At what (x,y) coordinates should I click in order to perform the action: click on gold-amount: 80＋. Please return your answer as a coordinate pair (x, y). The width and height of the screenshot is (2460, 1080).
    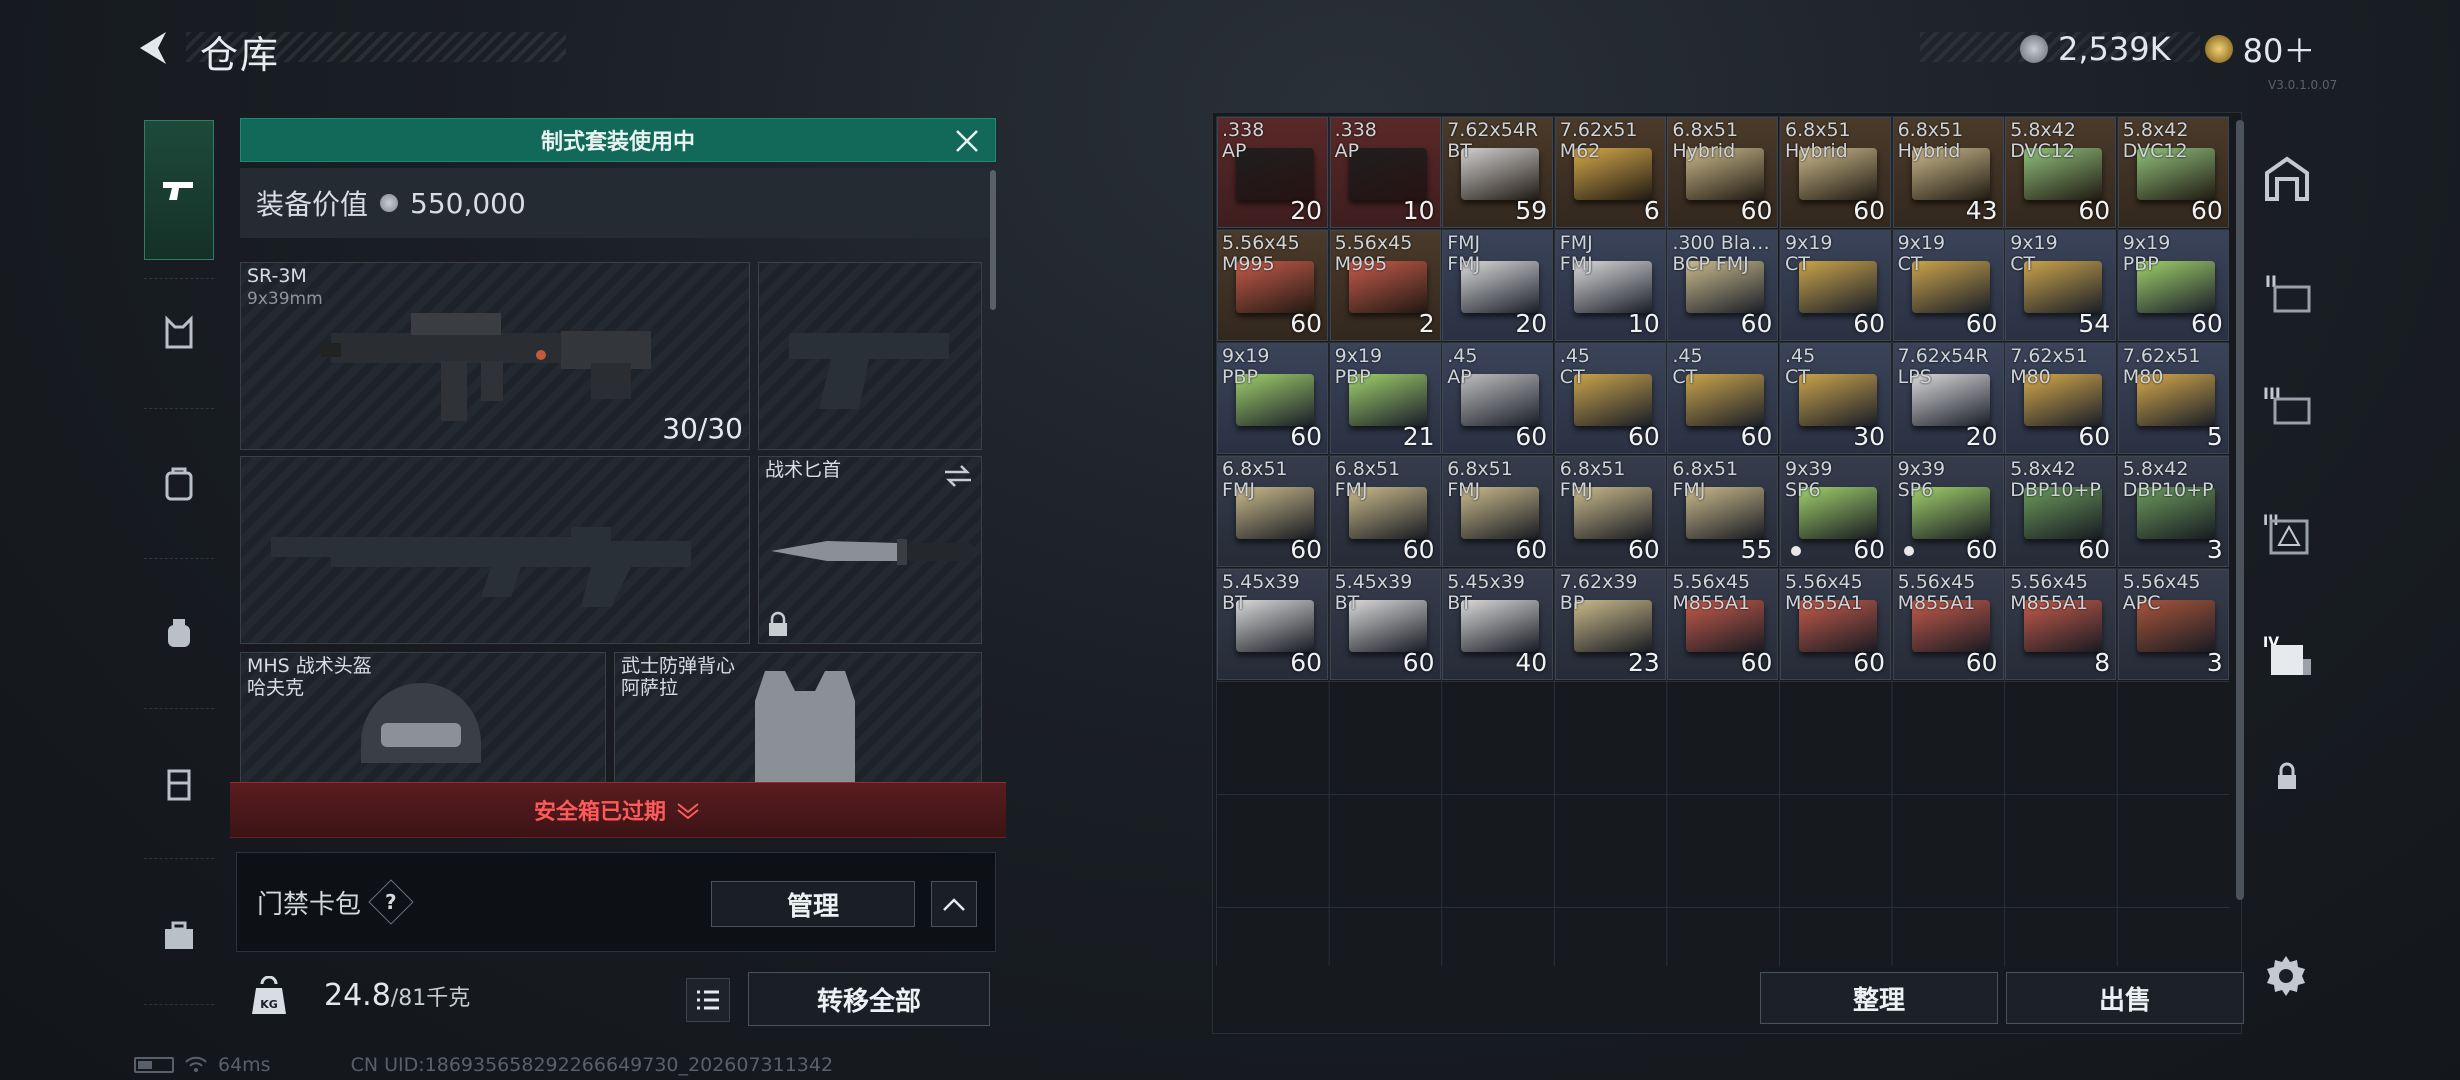
    Looking at the image, I should click on (2279, 49).